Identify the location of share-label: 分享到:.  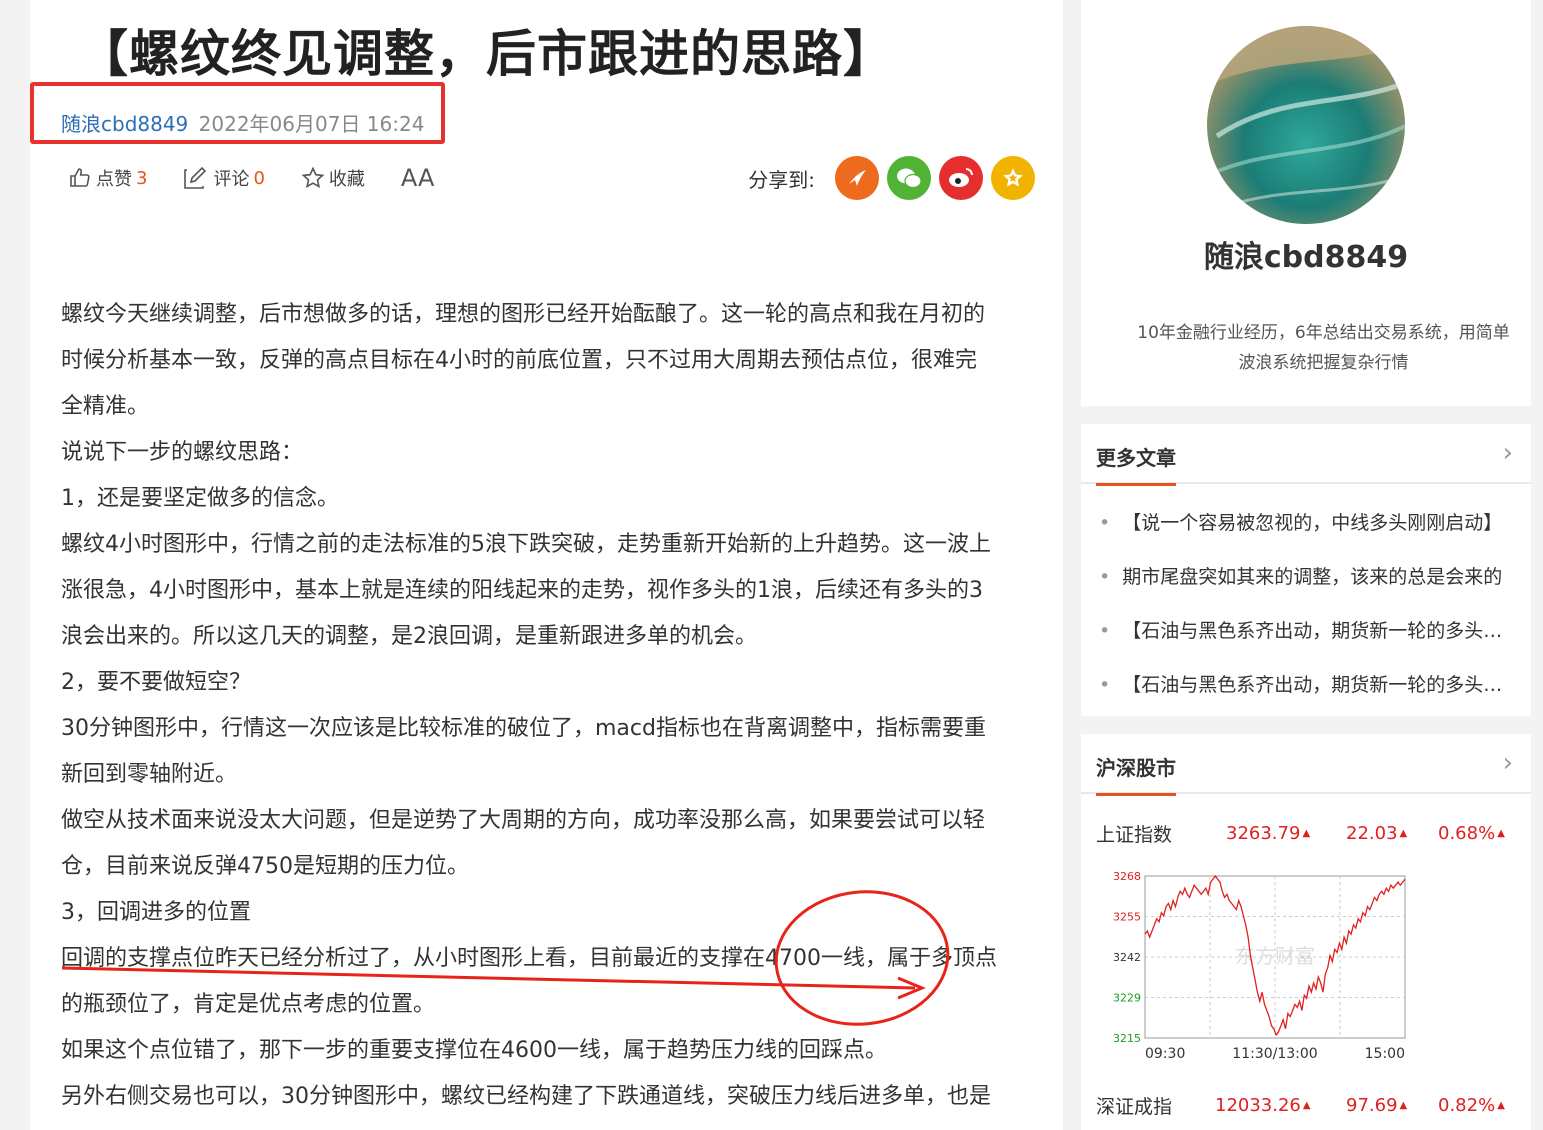
(781, 179).